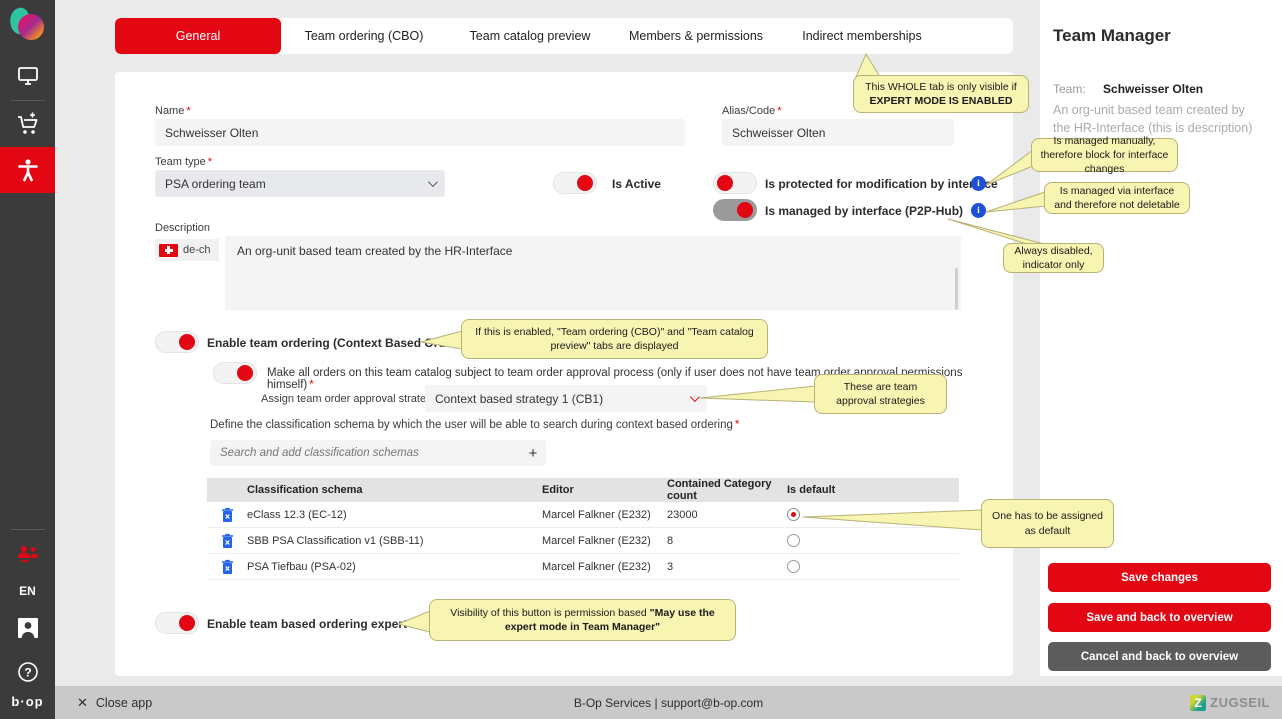  What do you see at coordinates (177, 342) in the screenshot?
I see `enable-cbo-toggle` at bounding box center [177, 342].